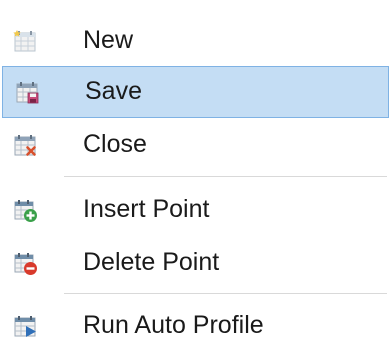  I want to click on menu-item-label: Close, so click(115, 143).